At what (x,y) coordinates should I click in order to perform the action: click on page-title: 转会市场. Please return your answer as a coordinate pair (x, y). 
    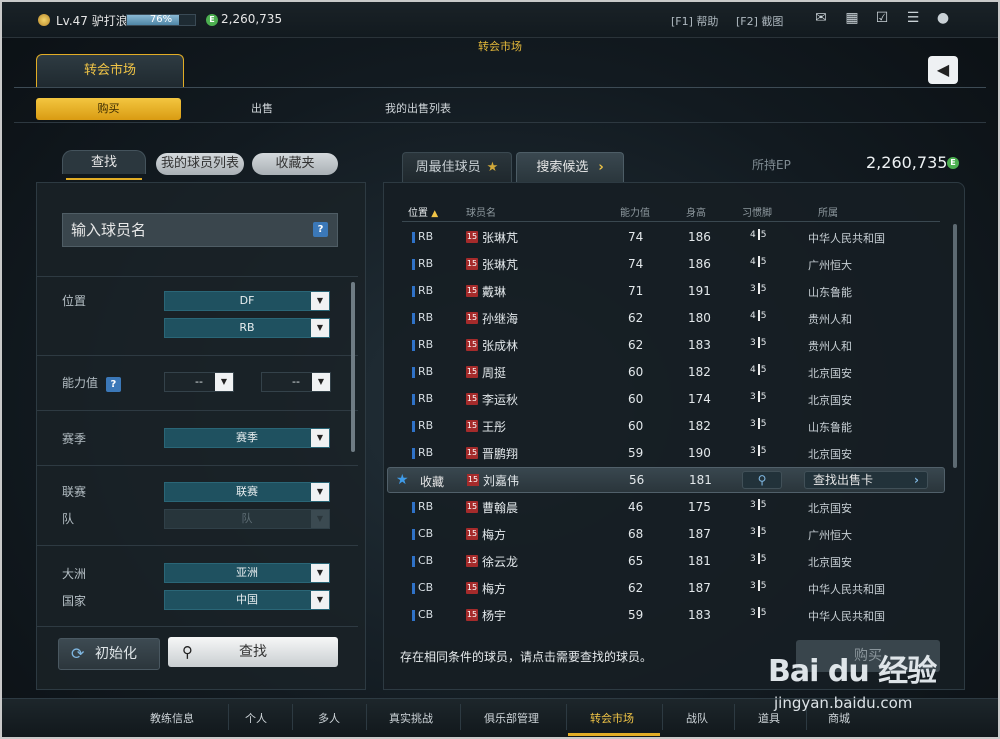
    Looking at the image, I should click on (500, 46).